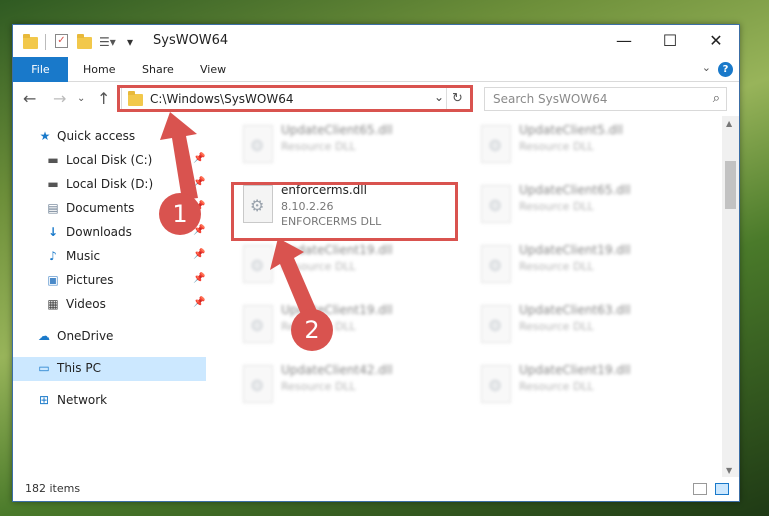  What do you see at coordinates (213, 69) in the screenshot?
I see `tab-view: View` at bounding box center [213, 69].